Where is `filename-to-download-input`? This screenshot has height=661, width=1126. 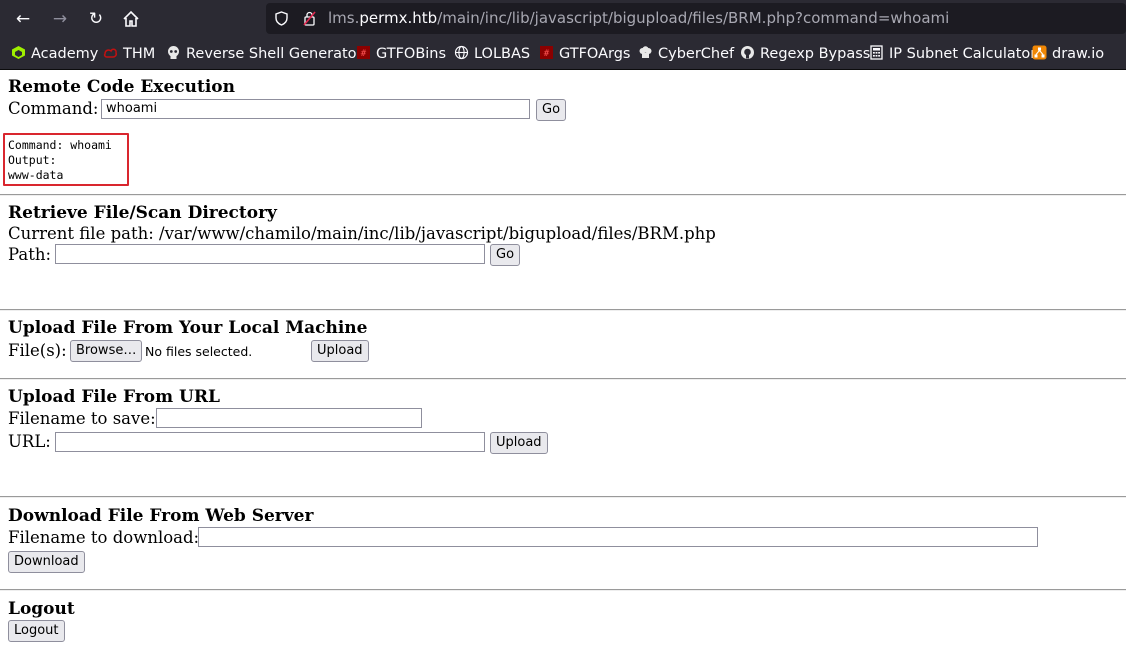 filename-to-download-input is located at coordinates (618, 537).